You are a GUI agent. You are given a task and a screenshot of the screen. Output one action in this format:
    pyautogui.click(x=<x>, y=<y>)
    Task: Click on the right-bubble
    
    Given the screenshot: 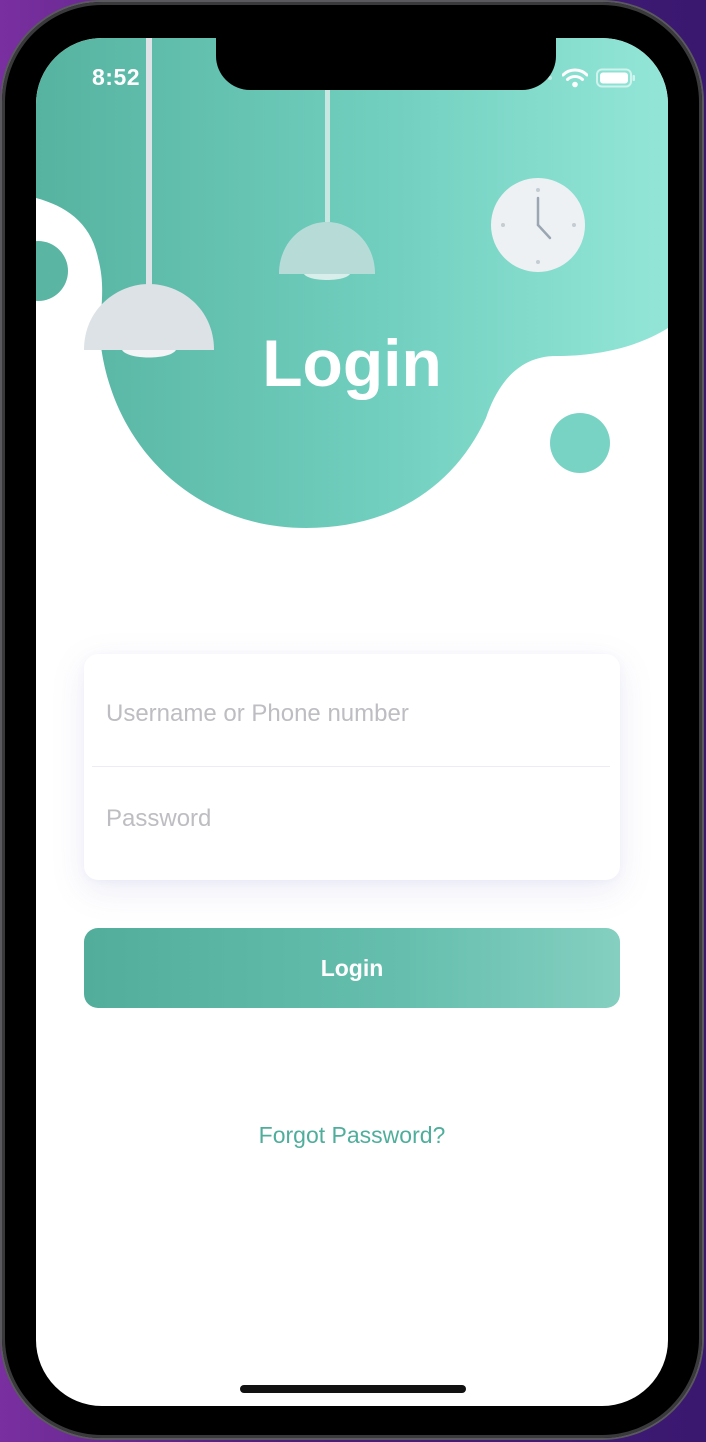 What is the action you would take?
    pyautogui.click(x=580, y=443)
    